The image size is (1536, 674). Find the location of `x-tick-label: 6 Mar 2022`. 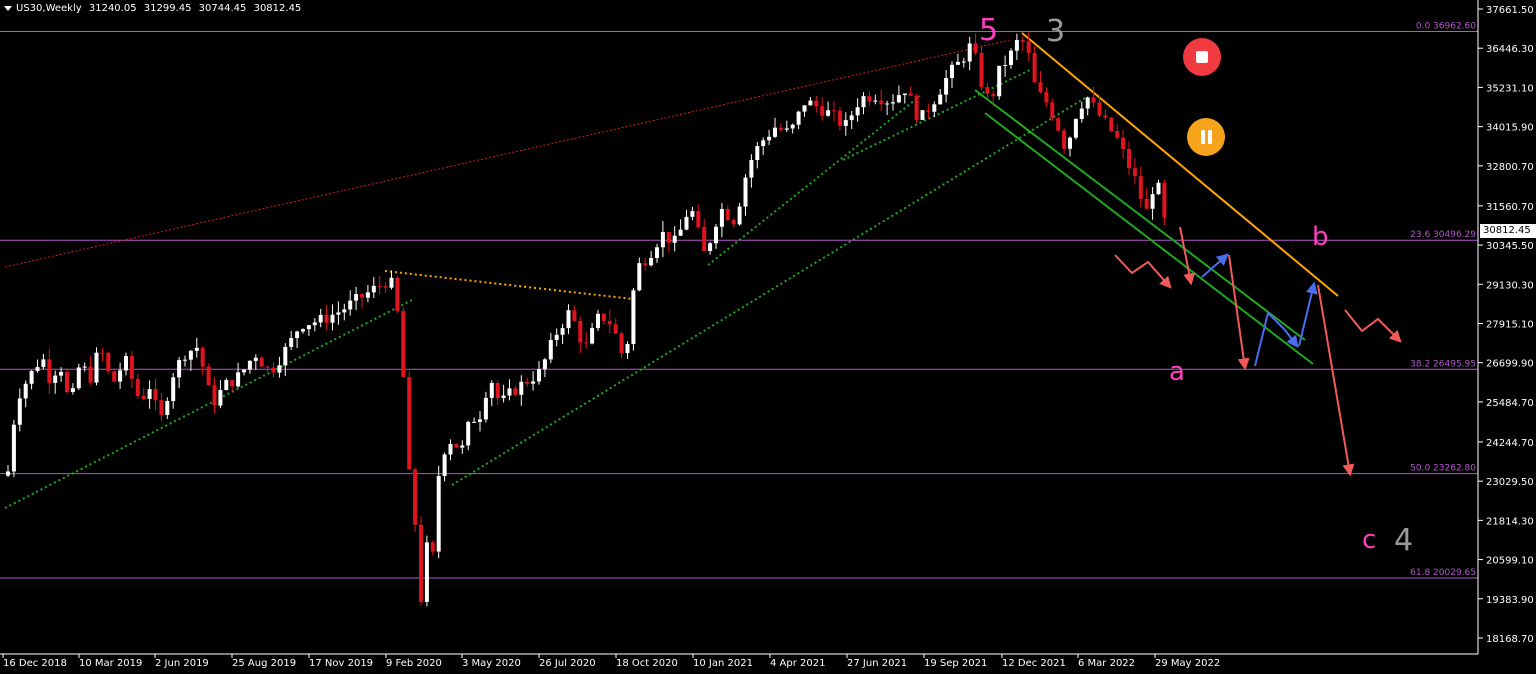

x-tick-label: 6 Mar 2022 is located at coordinates (1106, 663).